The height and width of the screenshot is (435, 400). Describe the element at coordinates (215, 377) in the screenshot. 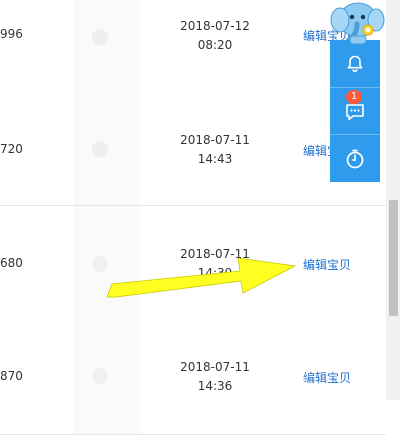

I see `modified-time: 2018-07-11 14:36` at that location.